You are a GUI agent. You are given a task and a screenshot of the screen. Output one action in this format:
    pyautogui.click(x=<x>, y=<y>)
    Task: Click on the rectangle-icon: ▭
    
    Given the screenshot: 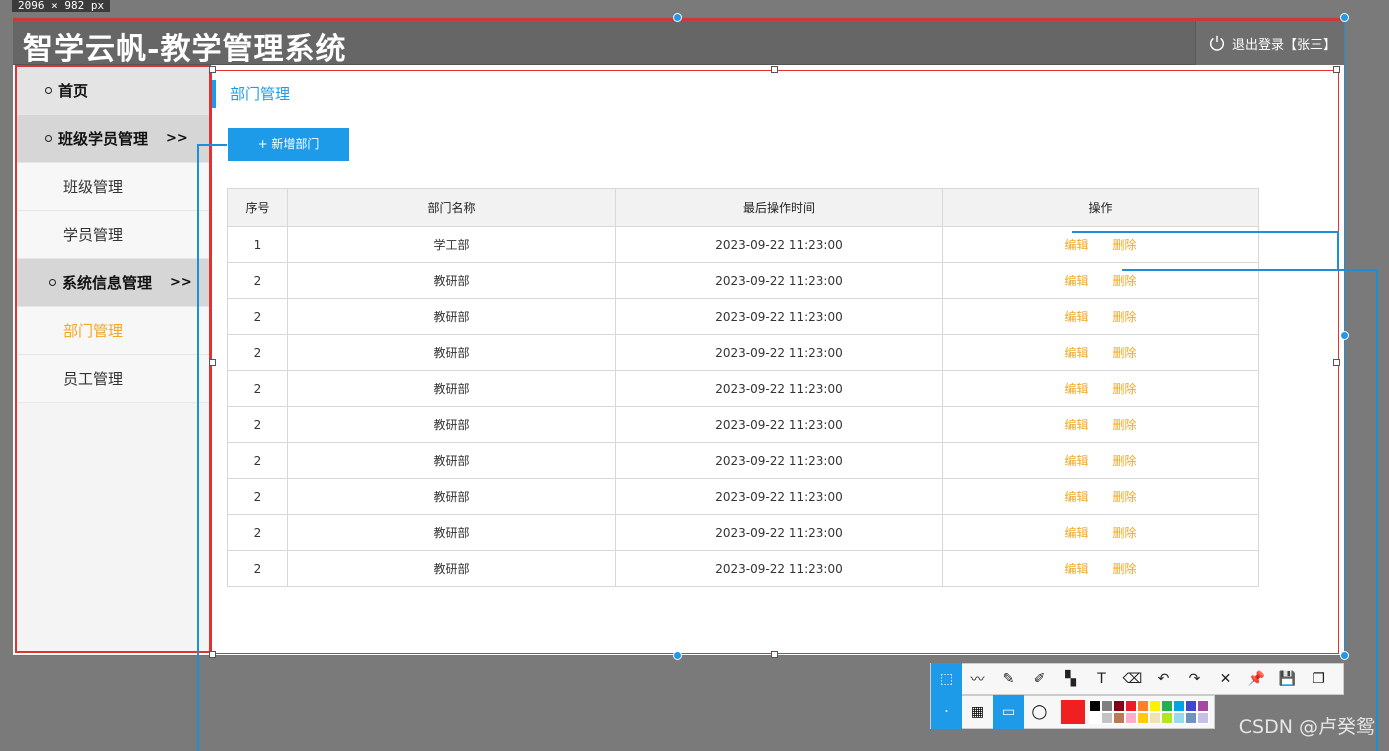 What is the action you would take?
    pyautogui.click(x=1008, y=712)
    